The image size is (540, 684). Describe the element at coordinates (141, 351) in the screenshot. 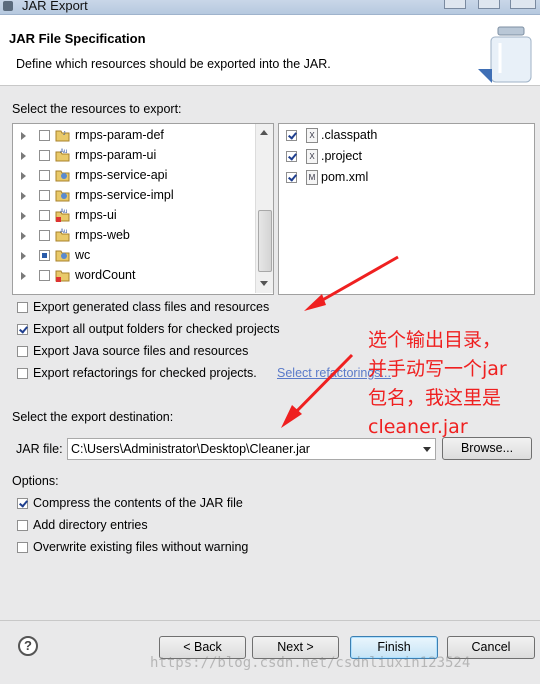

I see `option-label: Export Java source files and resources` at that location.